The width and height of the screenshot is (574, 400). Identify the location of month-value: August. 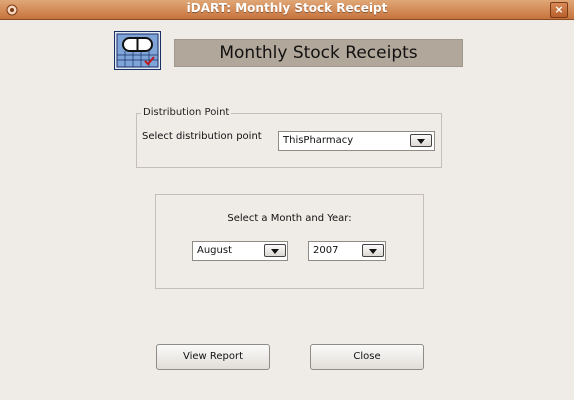
(214, 250).